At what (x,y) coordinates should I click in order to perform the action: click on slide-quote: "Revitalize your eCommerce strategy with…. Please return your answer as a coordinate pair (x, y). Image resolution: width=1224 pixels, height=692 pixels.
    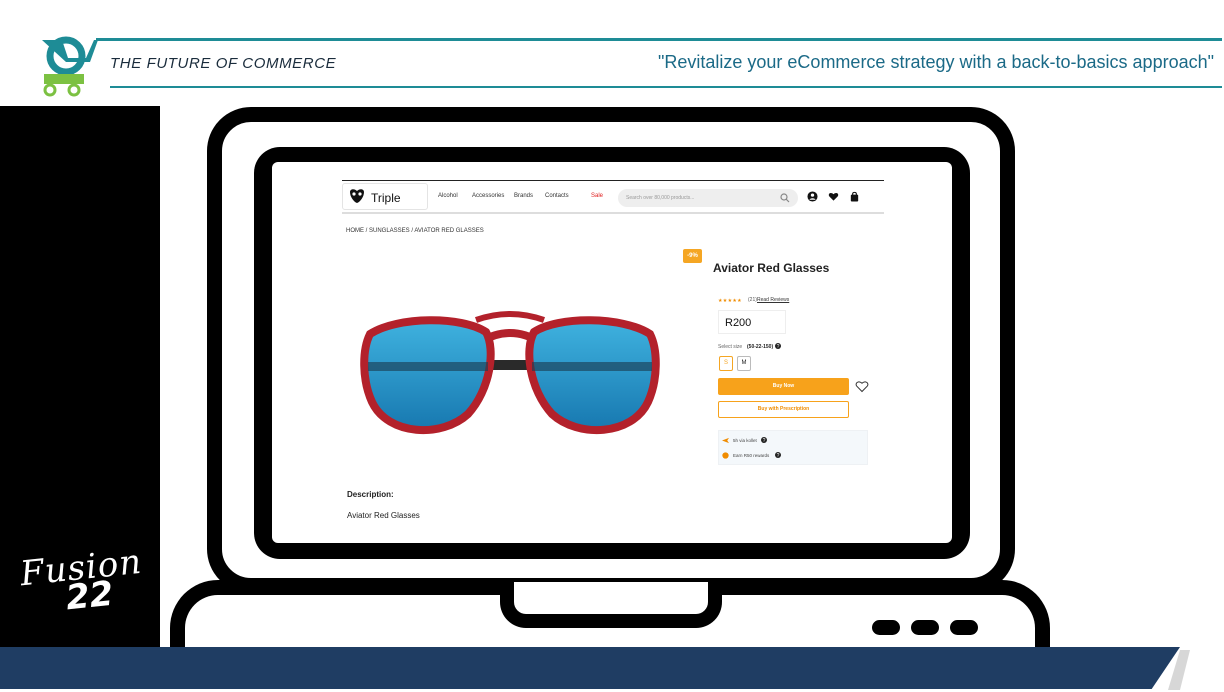
    Looking at the image, I should click on (935, 62).